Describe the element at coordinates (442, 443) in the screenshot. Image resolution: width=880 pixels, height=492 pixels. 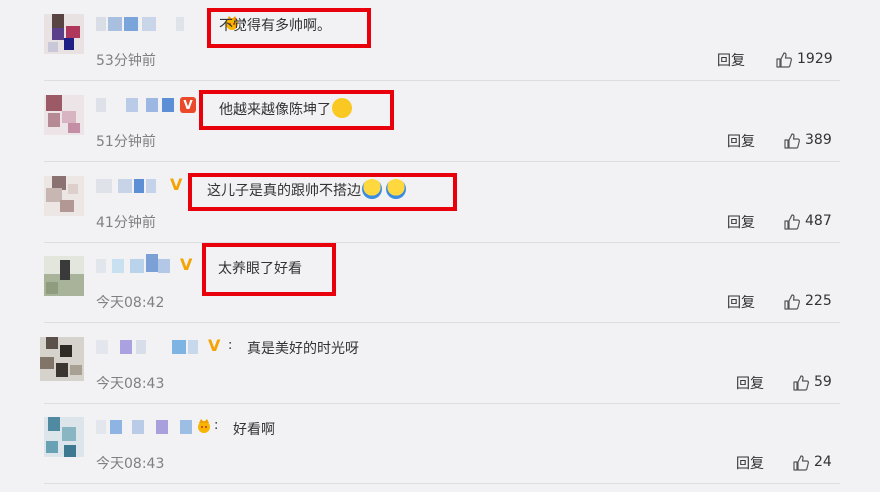
I see `comment-item: : 好看啊 今天08:43 回复 24` at that location.